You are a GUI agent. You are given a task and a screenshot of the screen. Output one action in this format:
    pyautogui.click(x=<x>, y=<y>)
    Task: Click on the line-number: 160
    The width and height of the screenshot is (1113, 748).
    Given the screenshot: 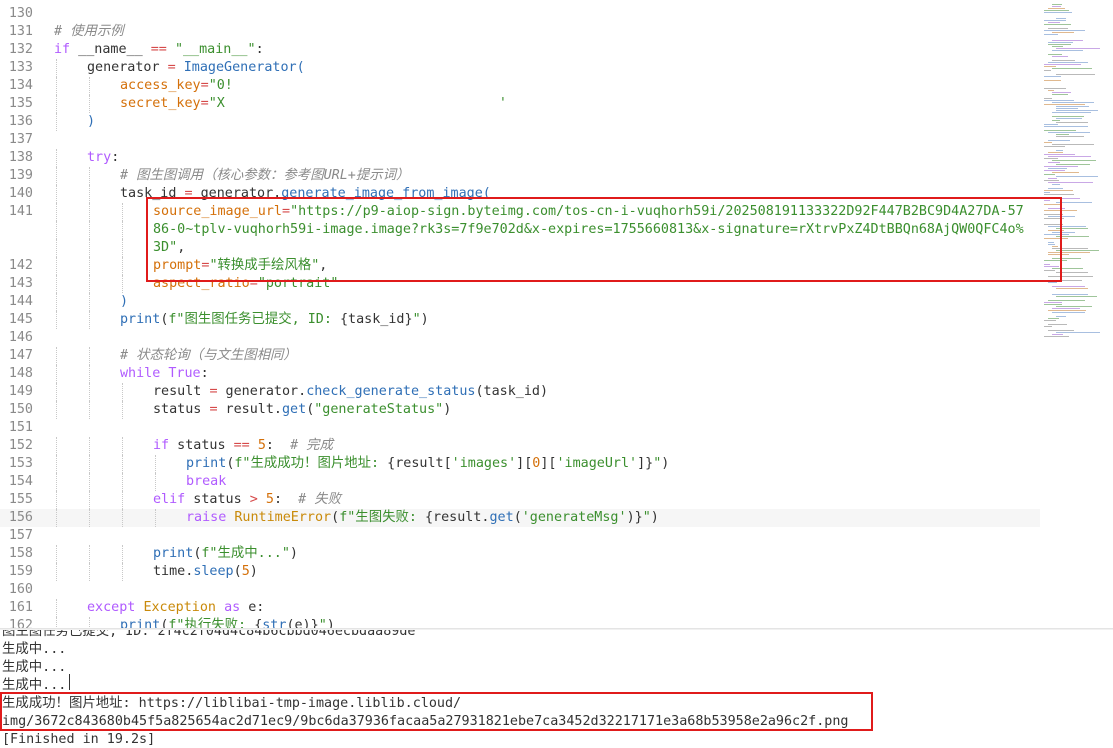 What is the action you would take?
    pyautogui.click(x=20, y=589)
    